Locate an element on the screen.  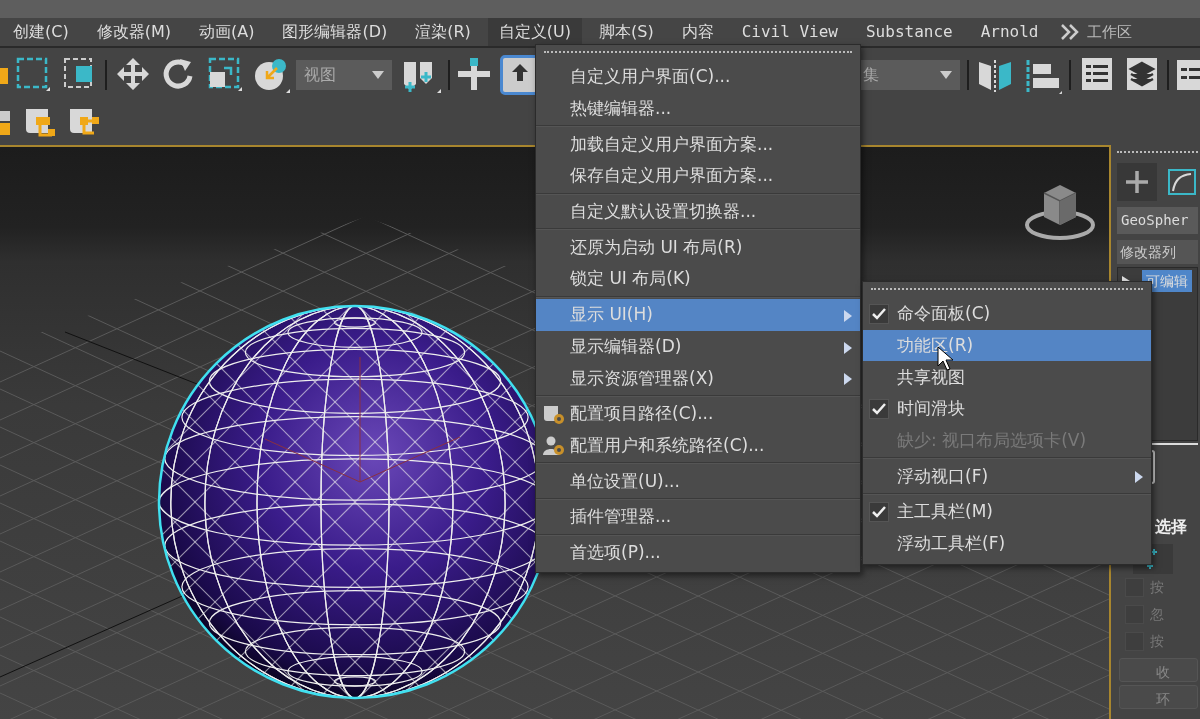
menu-bar-item: 创建(C) is located at coordinates (41, 32).